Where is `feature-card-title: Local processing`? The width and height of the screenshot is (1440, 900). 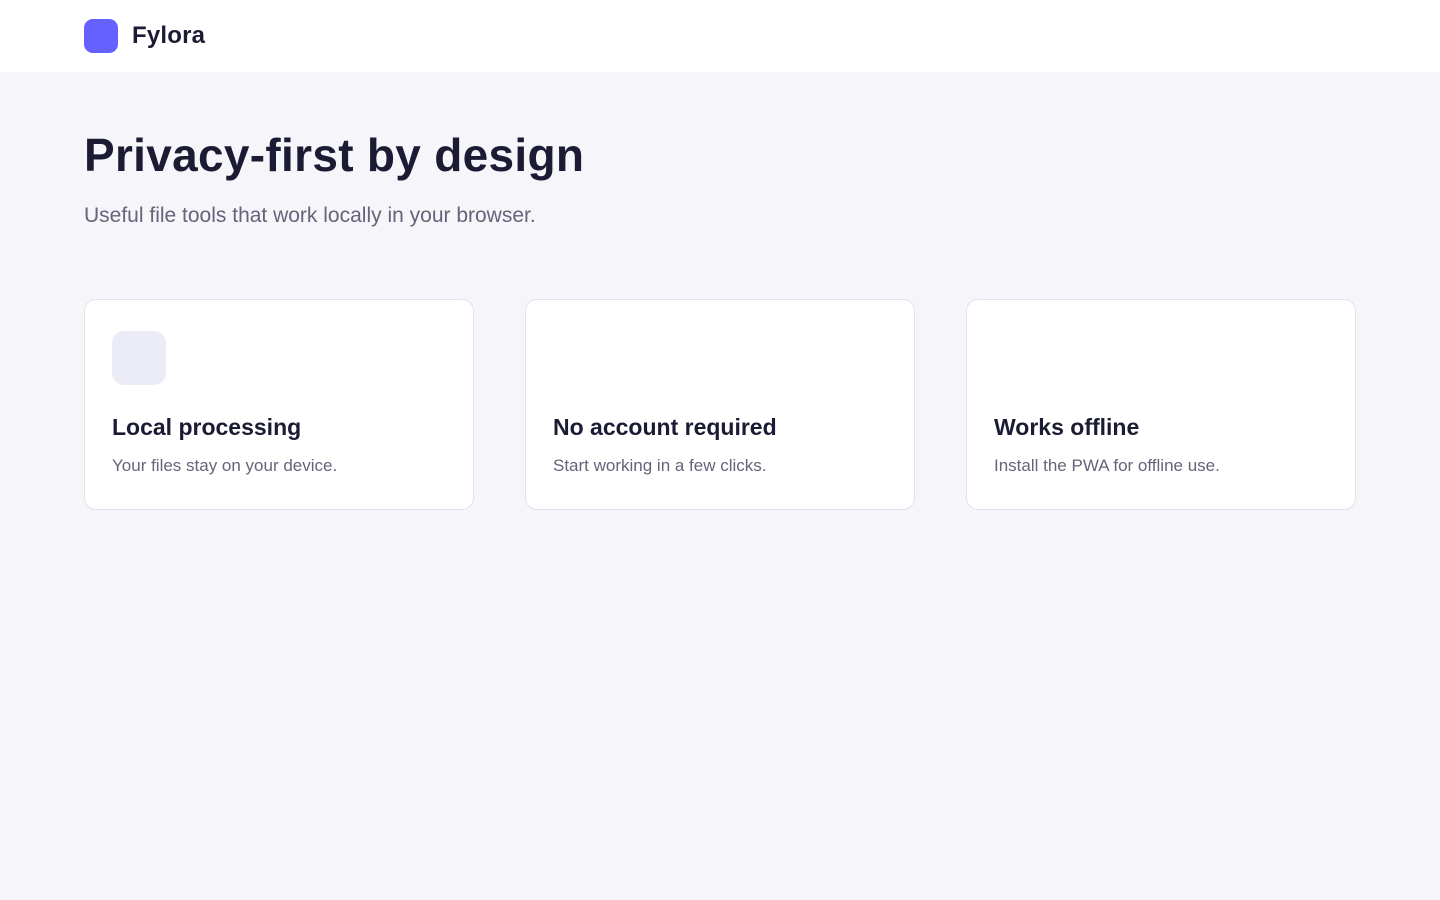 feature-card-title: Local processing is located at coordinates (207, 427).